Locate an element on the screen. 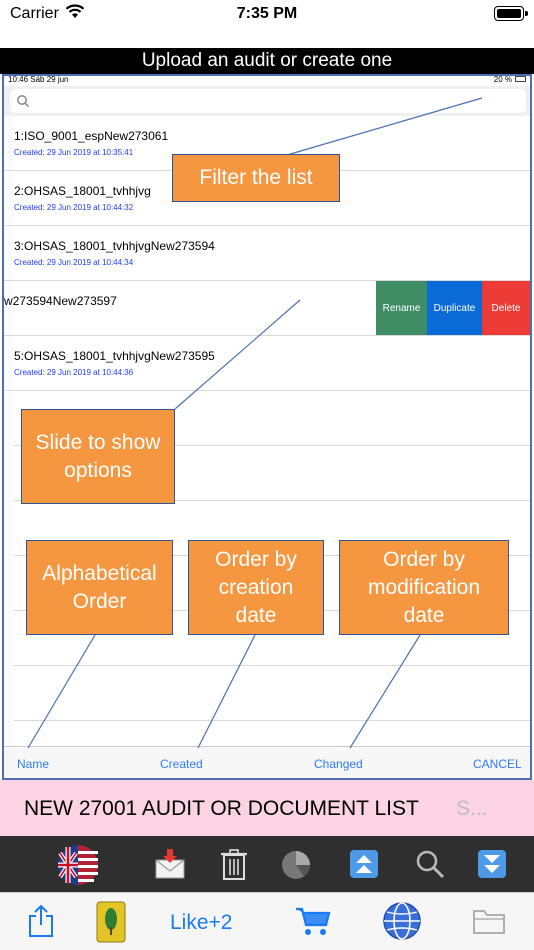 The width and height of the screenshot is (534, 950). item-date: Created: 29 Jun 2019 at 10:44:34 is located at coordinates (74, 262).